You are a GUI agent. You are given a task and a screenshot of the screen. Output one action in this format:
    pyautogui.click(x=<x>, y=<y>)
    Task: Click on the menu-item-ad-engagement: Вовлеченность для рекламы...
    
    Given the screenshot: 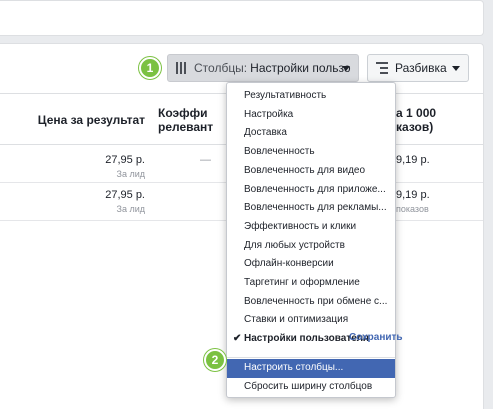 What is the action you would take?
    pyautogui.click(x=311, y=208)
    